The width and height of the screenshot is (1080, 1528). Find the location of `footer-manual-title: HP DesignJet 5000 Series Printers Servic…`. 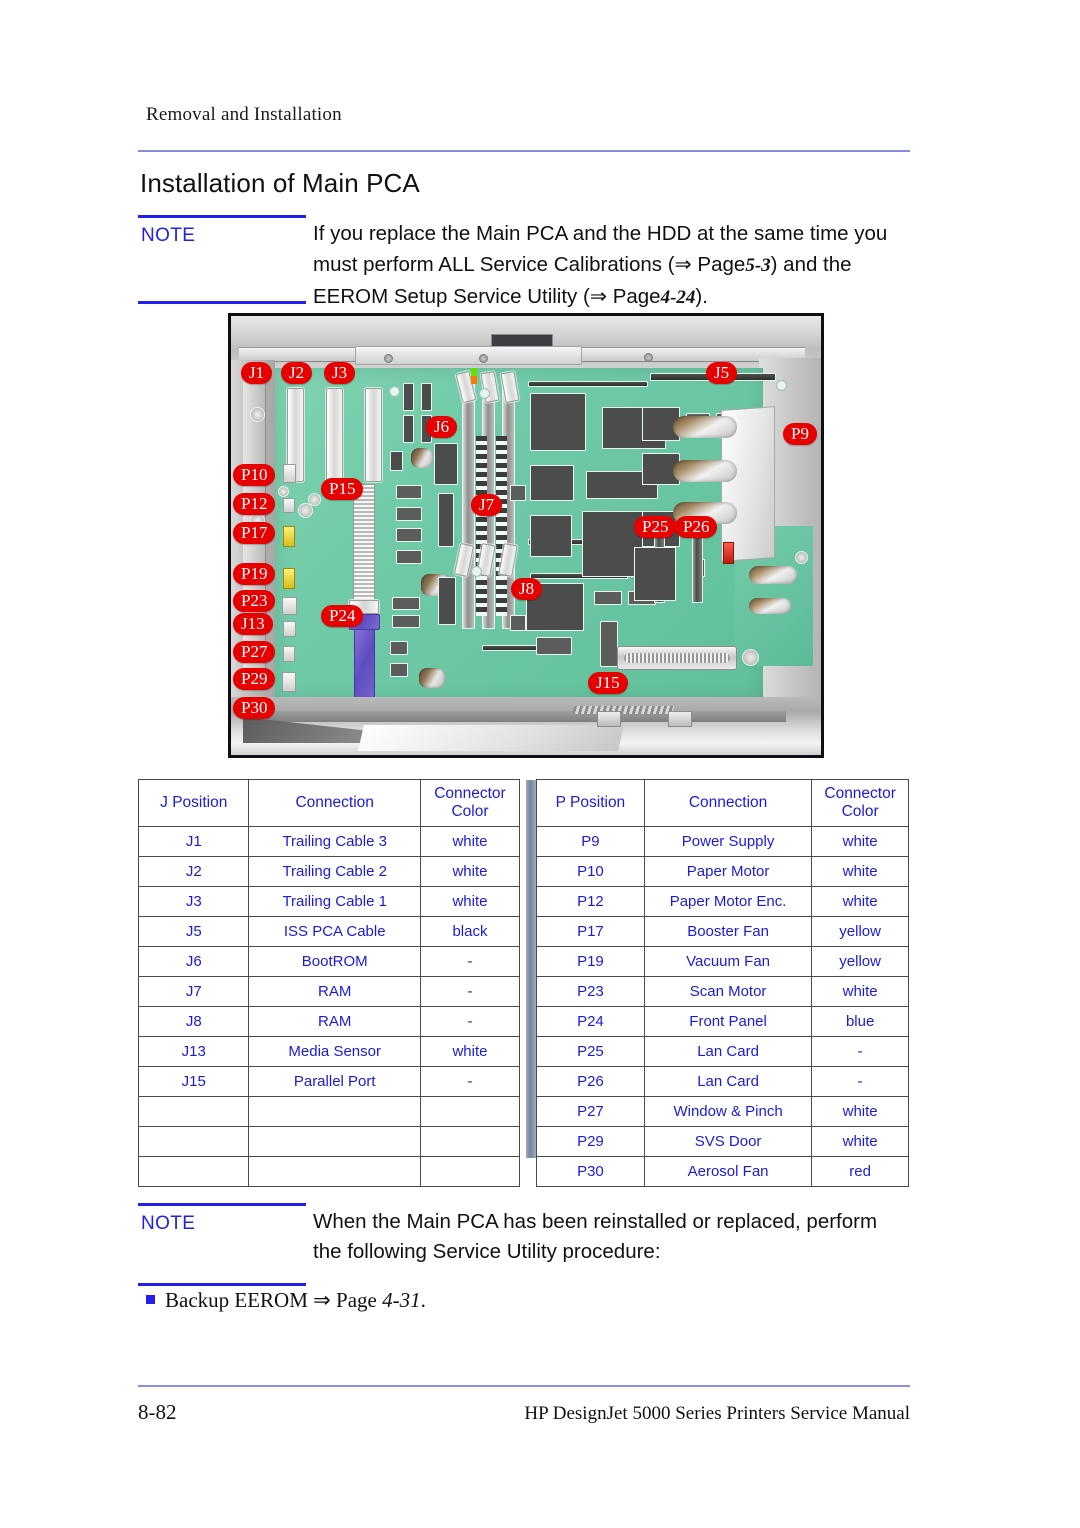

footer-manual-title: HP DesignJet 5000 Series Printers Servic… is located at coordinates (717, 1413).